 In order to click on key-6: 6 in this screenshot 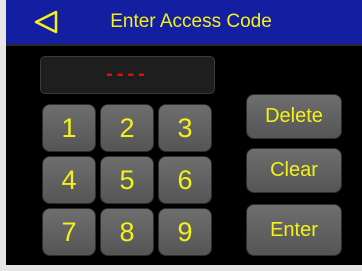, I will do `click(185, 180)`.